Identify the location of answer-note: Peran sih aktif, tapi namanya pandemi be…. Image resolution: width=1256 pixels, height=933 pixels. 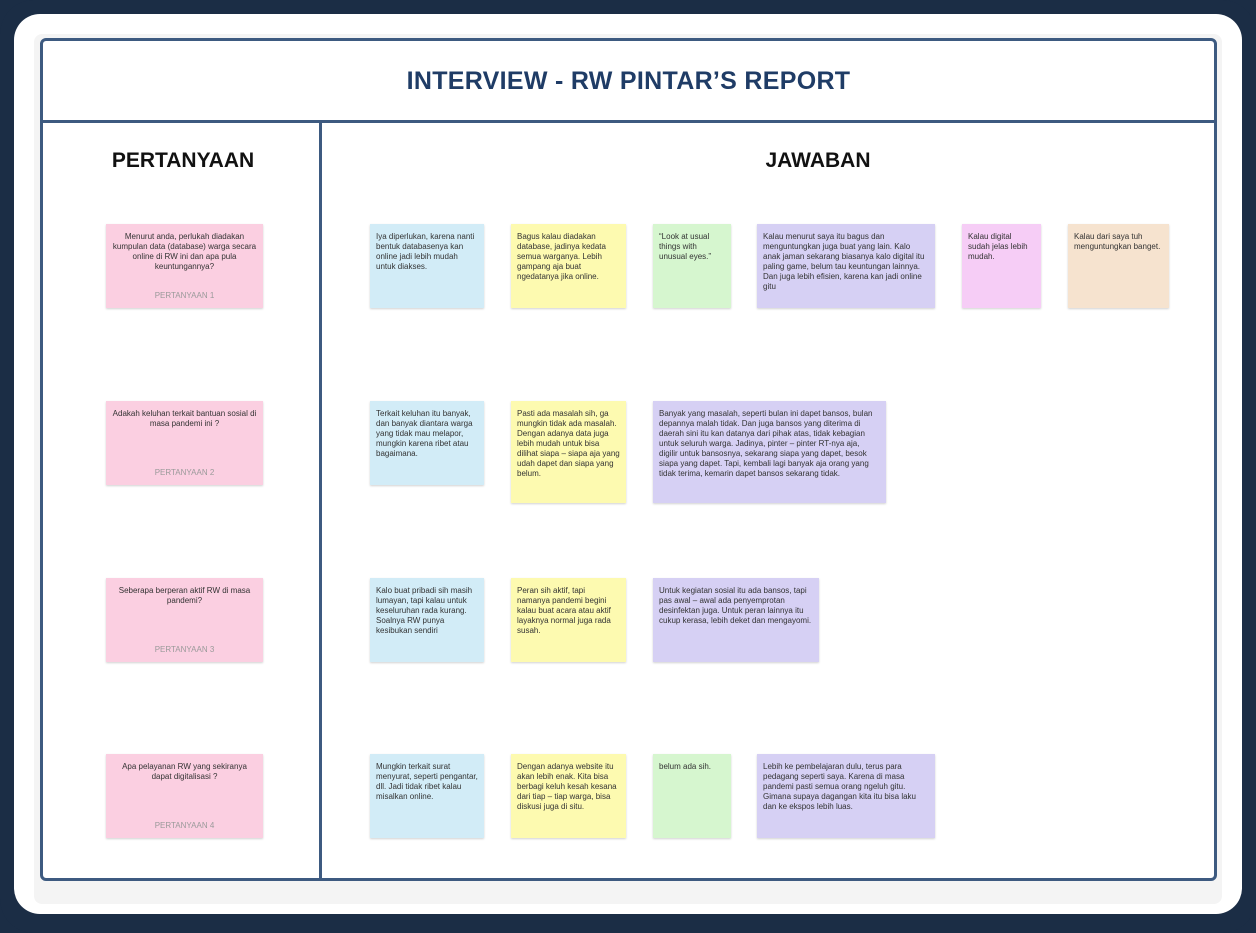
(568, 620).